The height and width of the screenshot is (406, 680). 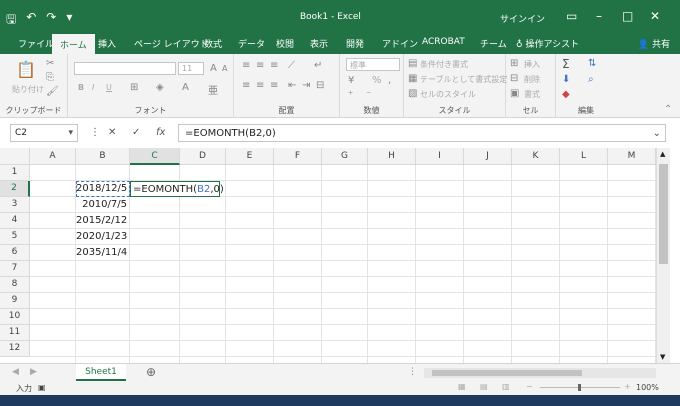 What do you see at coordinates (566, 79) in the screenshot?
I see `fill-icon: ⬇` at bounding box center [566, 79].